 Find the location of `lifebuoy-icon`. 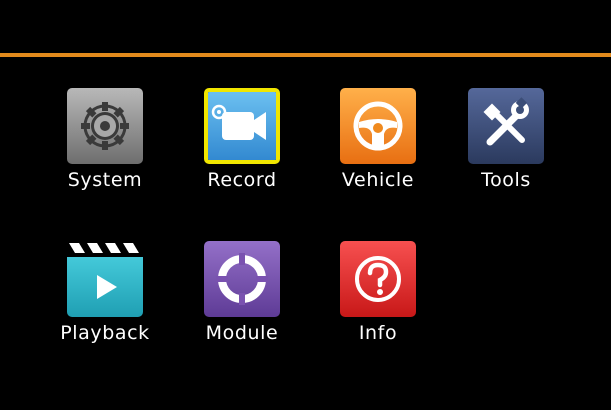

lifebuoy-icon is located at coordinates (242, 279).